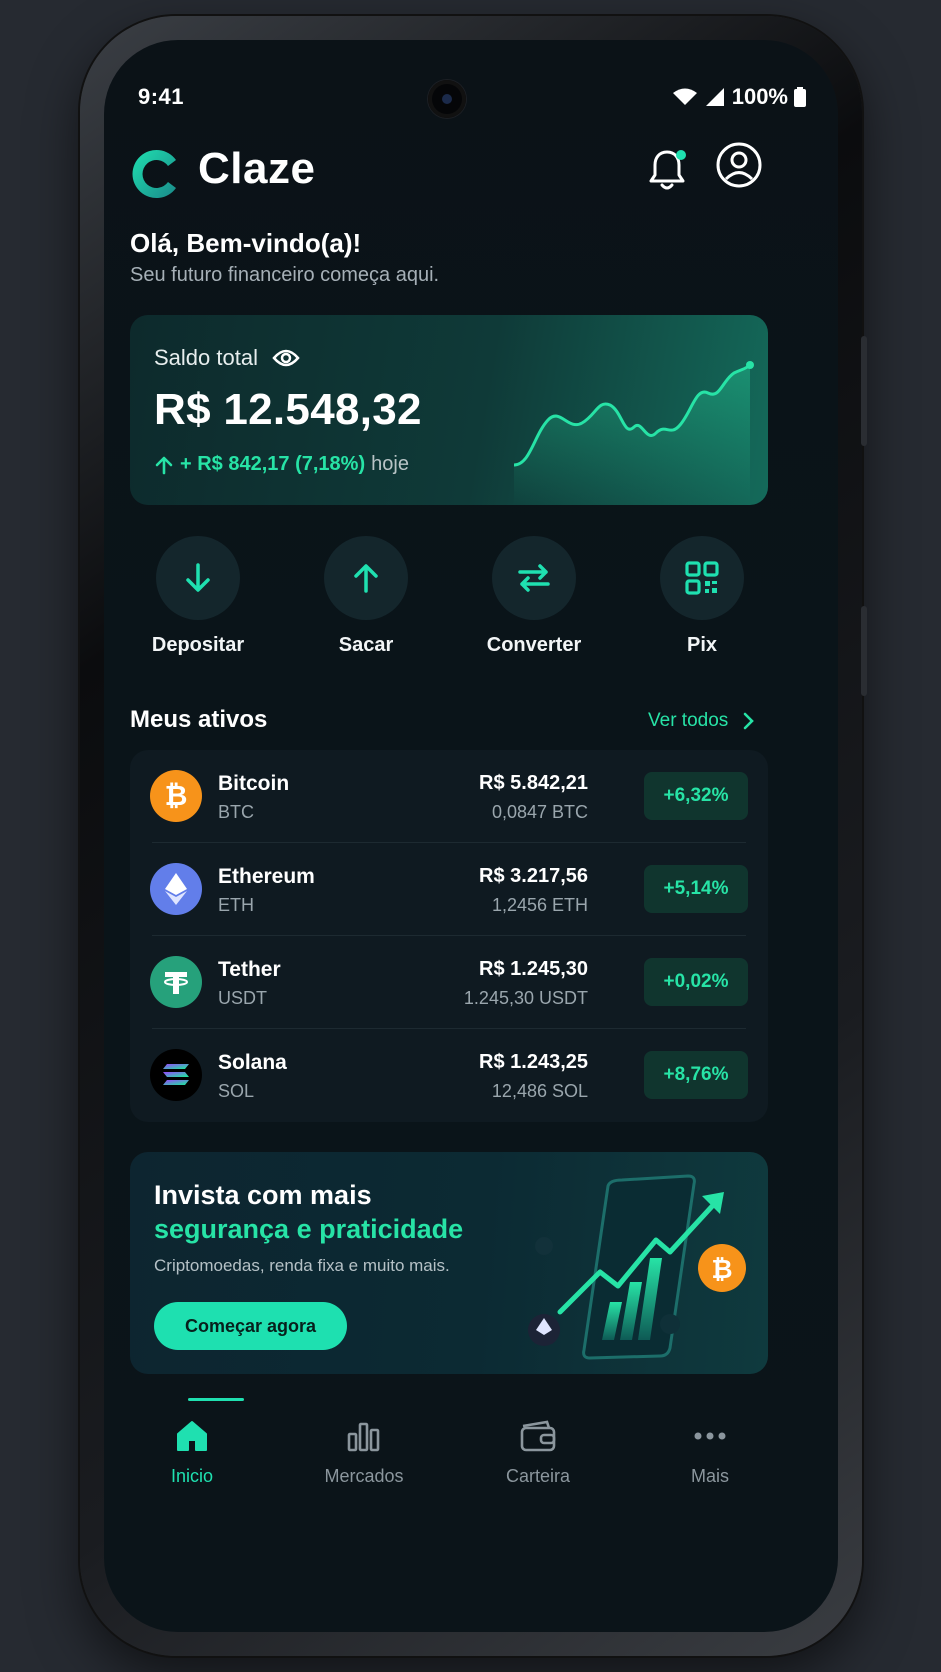 The height and width of the screenshot is (1672, 941). I want to click on balance-change-amount: + R$ 842,17 (7,18%), so click(273, 464).